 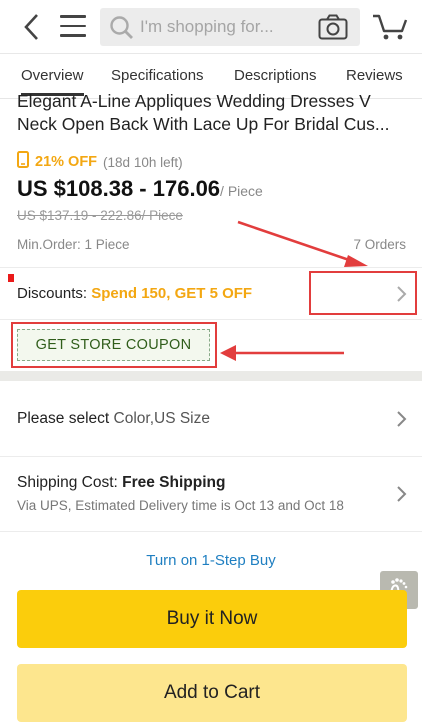 I want to click on add-to-cart-button: Add to Cart, so click(x=212, y=693).